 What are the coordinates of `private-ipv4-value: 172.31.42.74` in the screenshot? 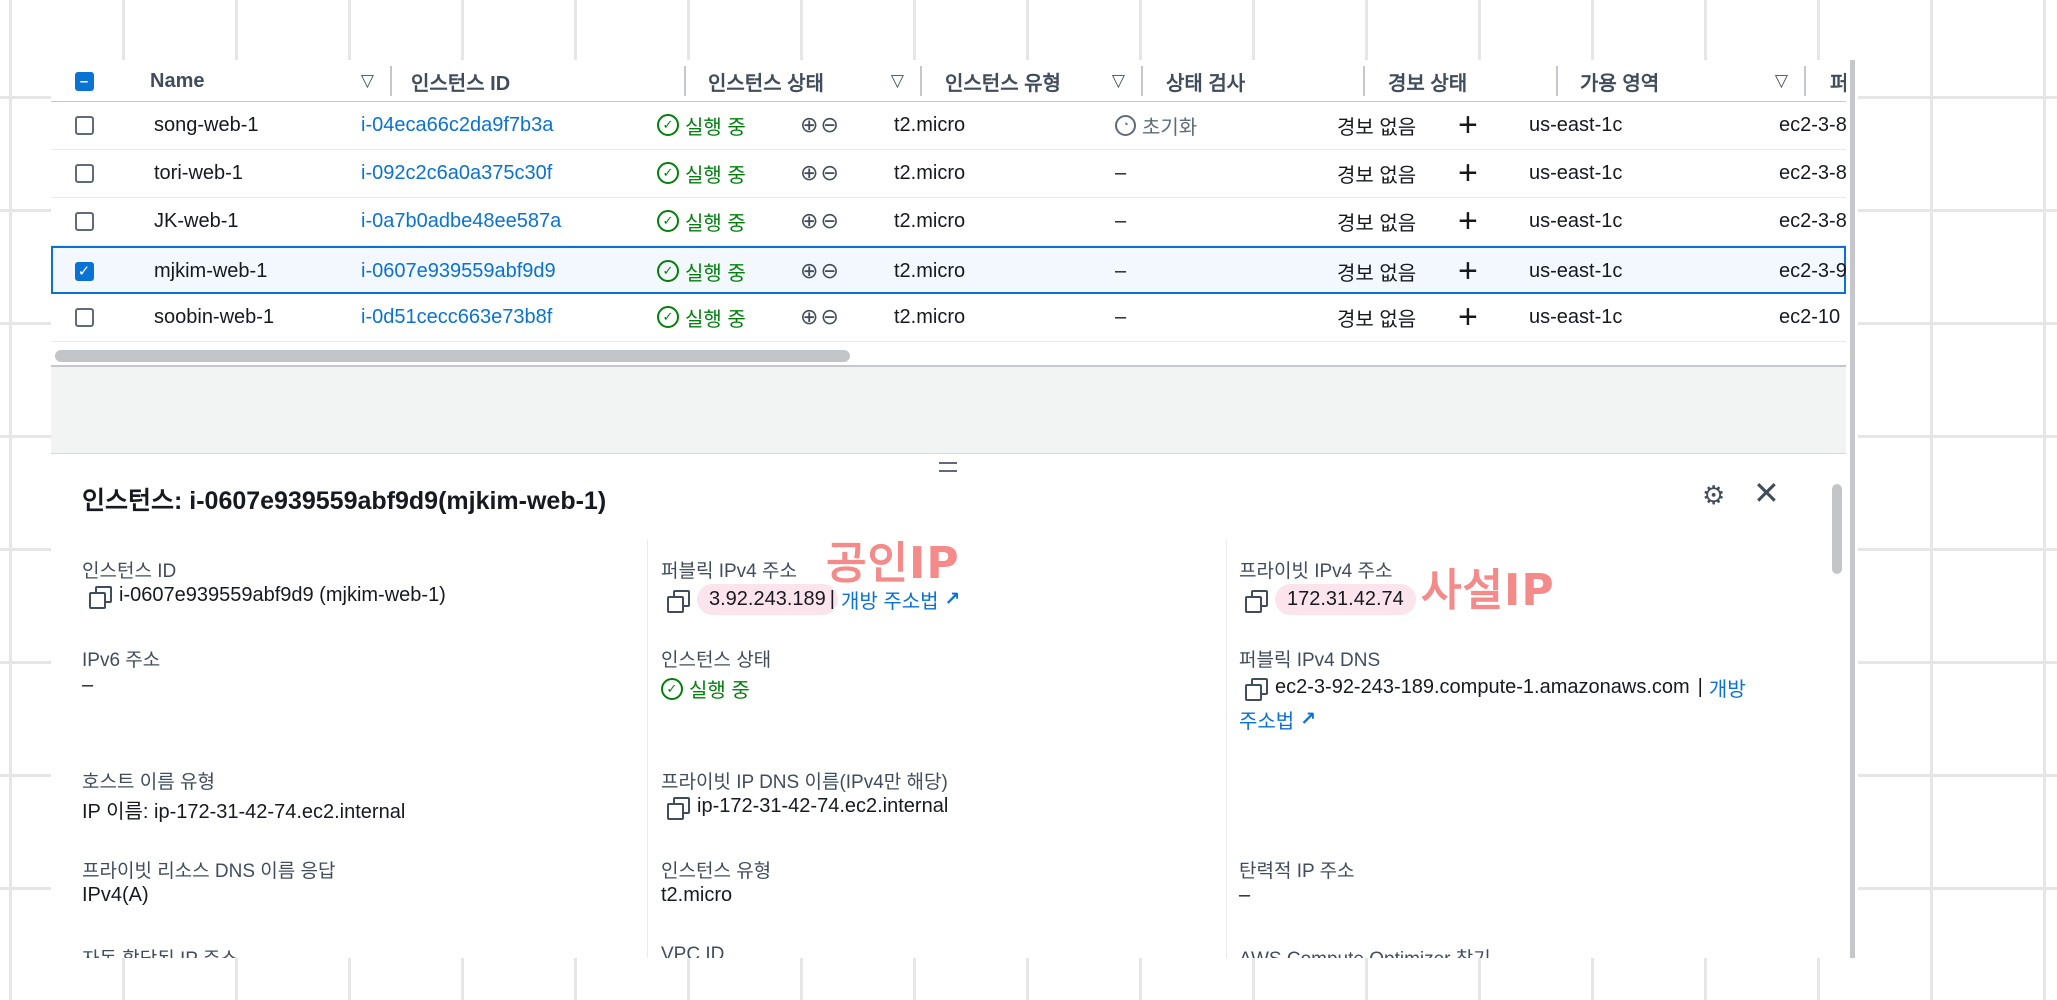 It's located at (1330, 599).